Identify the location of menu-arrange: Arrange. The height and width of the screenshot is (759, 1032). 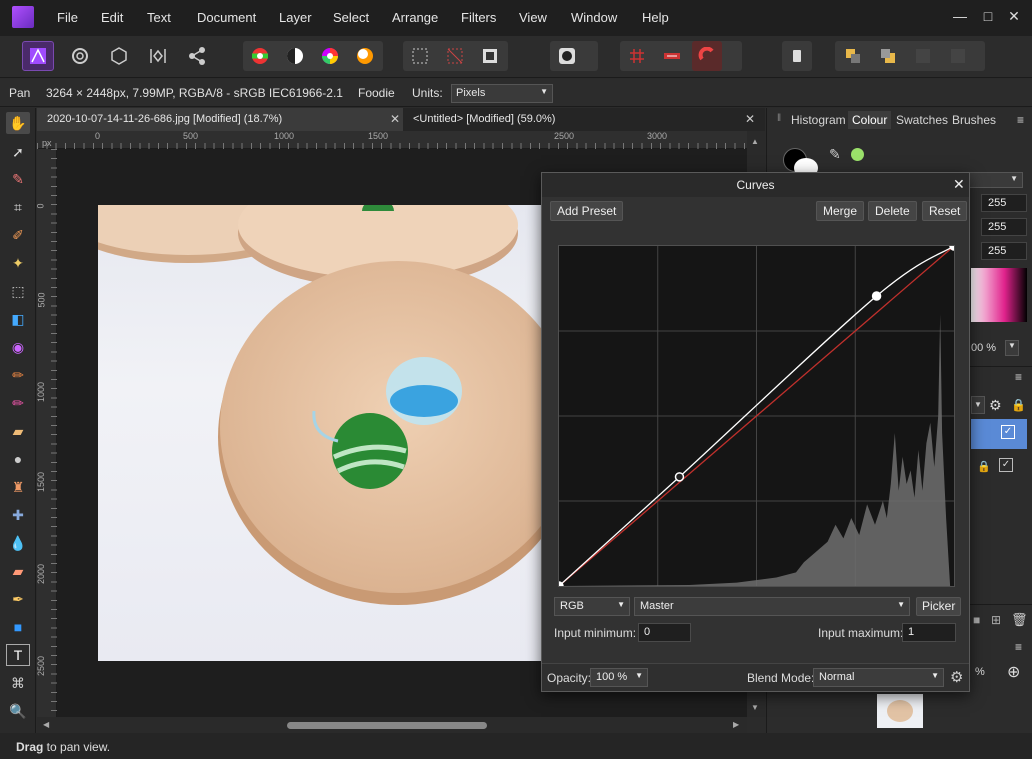
(415, 17).